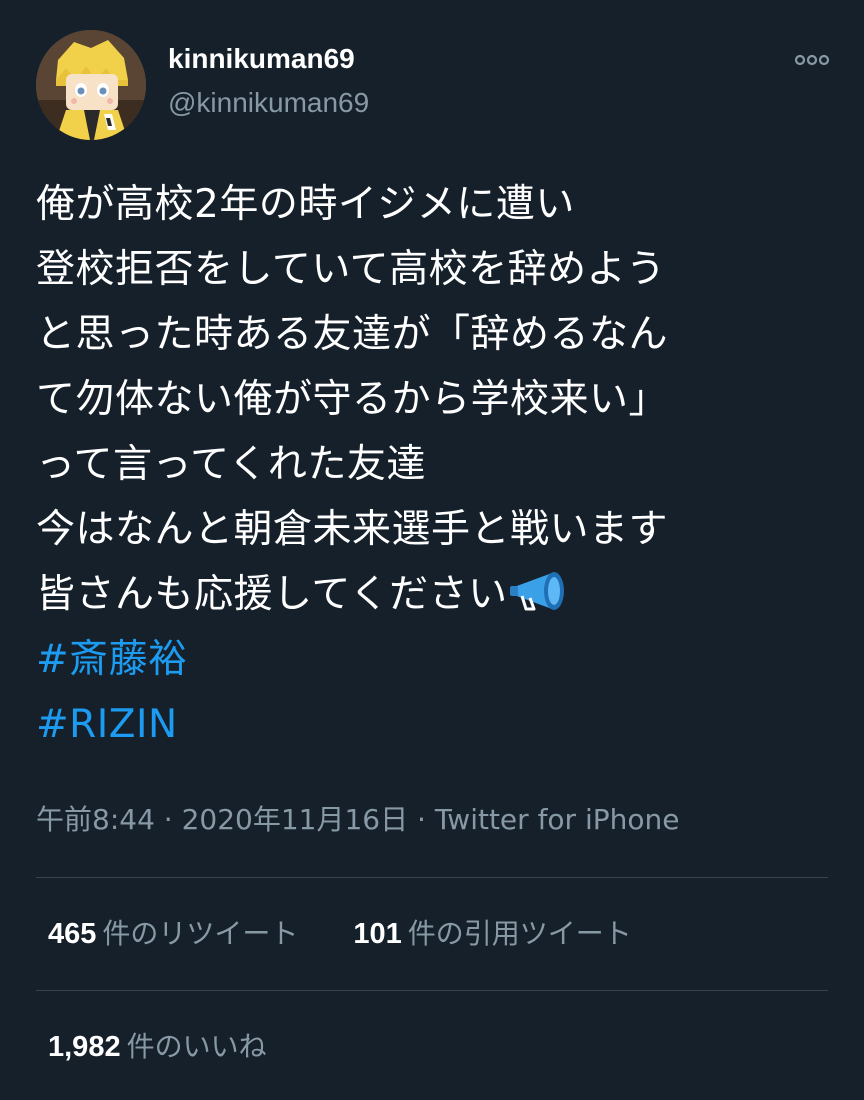 Image resolution: width=864 pixels, height=1100 pixels. I want to click on tweet-line: って言ってくれた友達, so click(231, 464).